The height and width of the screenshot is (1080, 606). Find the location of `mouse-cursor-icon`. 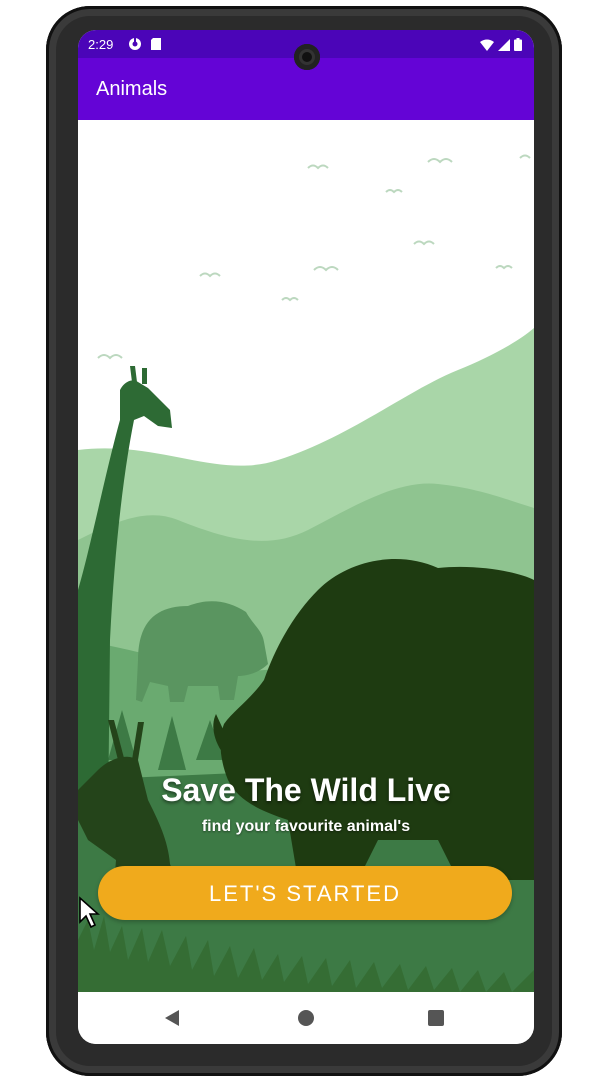

mouse-cursor-icon is located at coordinates (89, 912).